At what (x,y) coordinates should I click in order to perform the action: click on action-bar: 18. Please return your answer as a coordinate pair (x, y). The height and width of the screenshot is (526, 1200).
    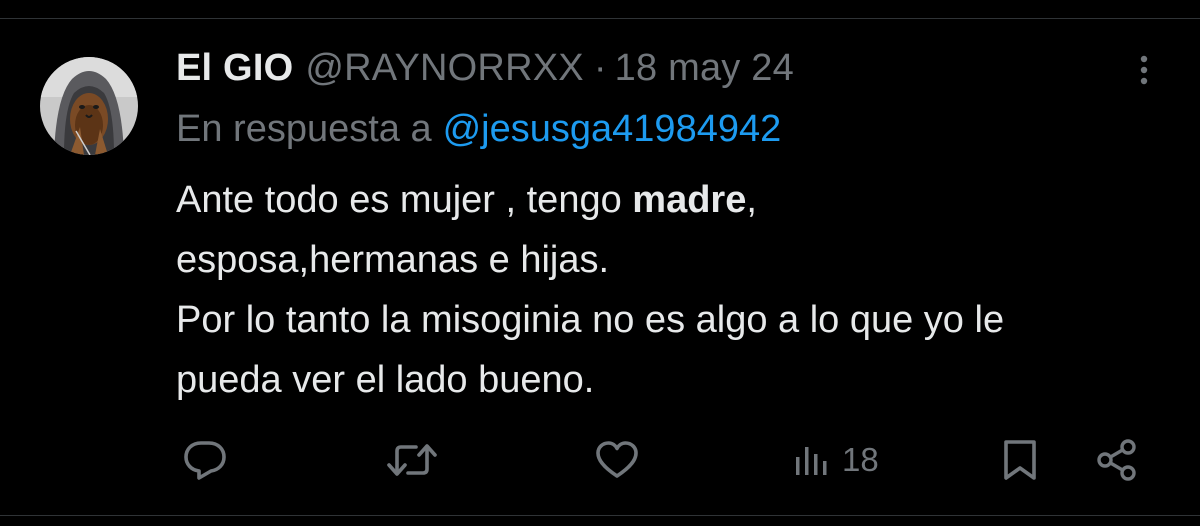
    Looking at the image, I should click on (600, 460).